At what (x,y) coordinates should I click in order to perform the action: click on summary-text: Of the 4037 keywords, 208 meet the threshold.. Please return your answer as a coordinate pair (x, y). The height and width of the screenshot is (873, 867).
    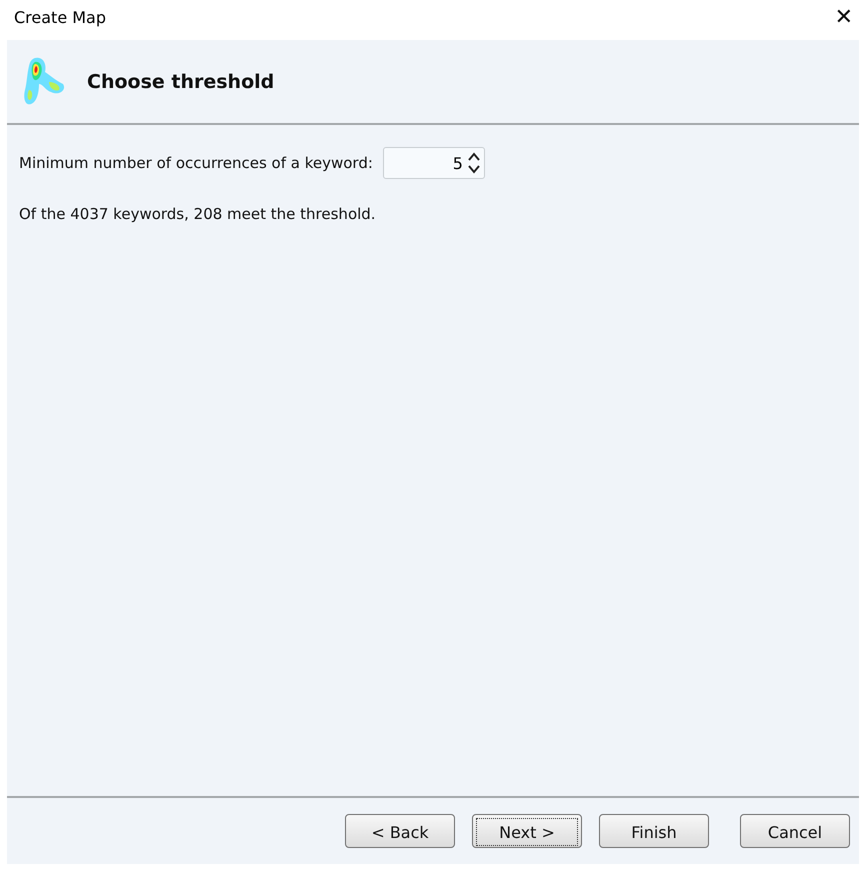
    Looking at the image, I should click on (198, 214).